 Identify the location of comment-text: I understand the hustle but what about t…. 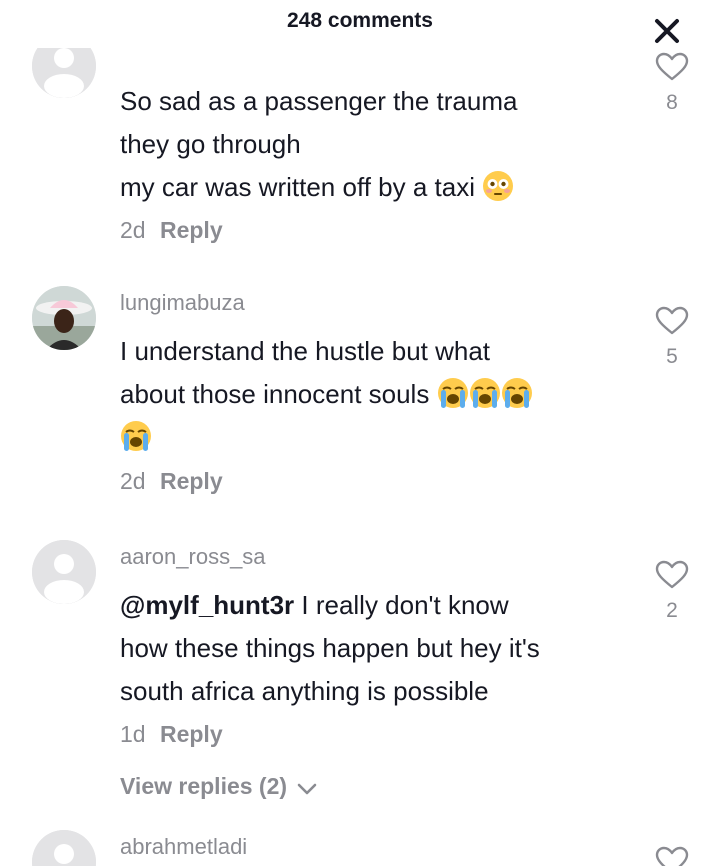
(370, 394).